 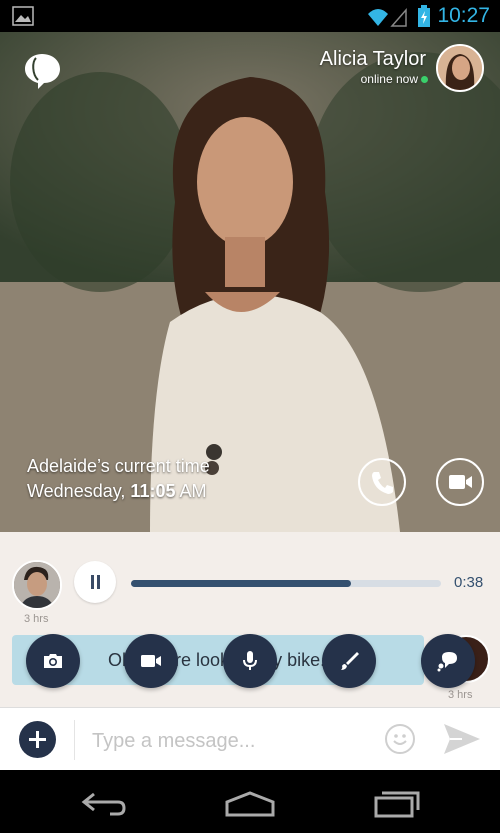 What do you see at coordinates (241, 583) in the screenshot?
I see `voice-progress-fill` at bounding box center [241, 583].